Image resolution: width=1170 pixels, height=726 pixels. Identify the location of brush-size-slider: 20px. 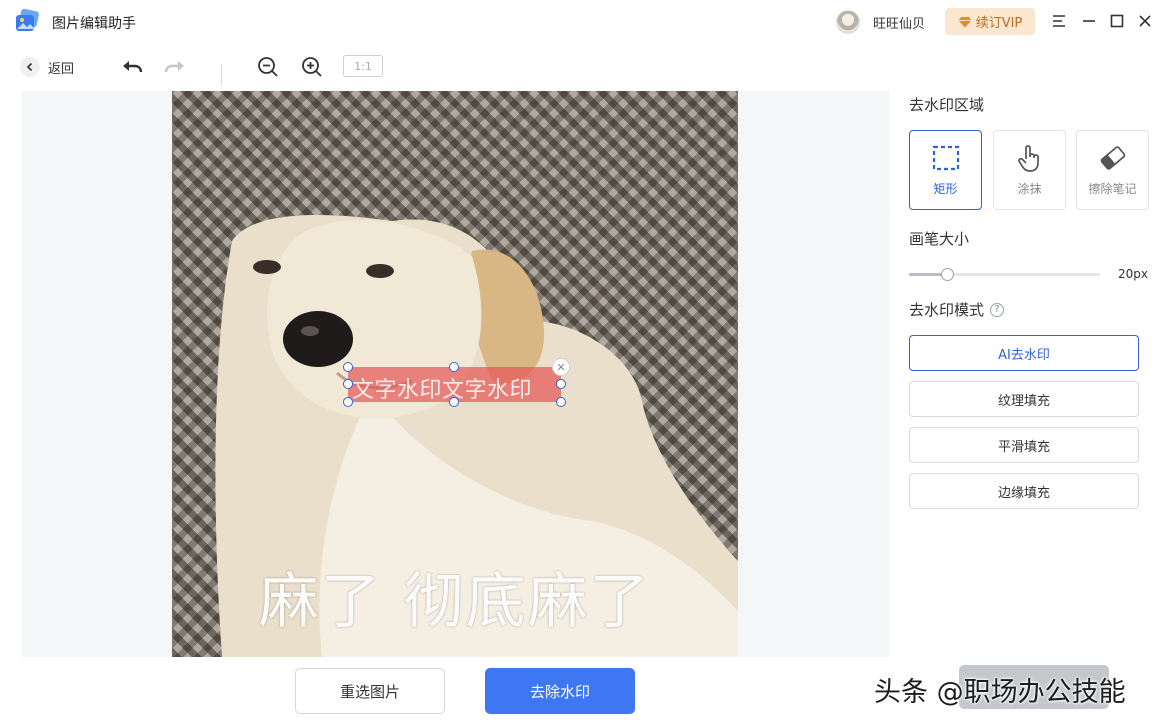
(1029, 275).